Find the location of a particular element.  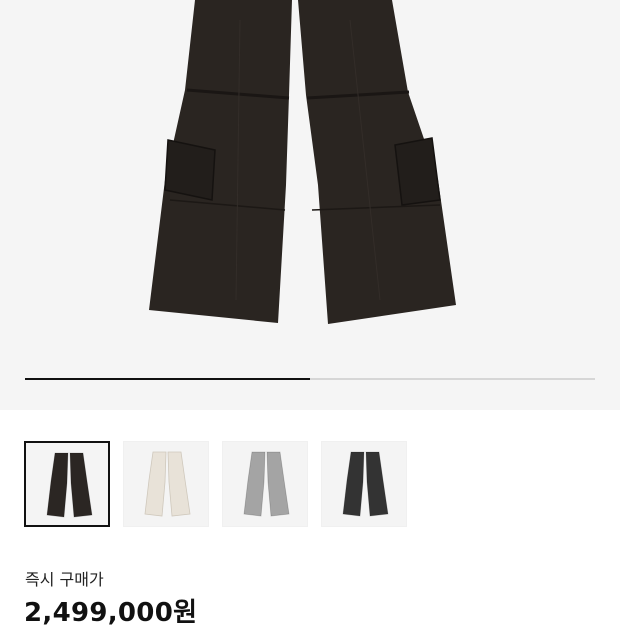

price-label: 즉시 구매가 is located at coordinates (64, 579).